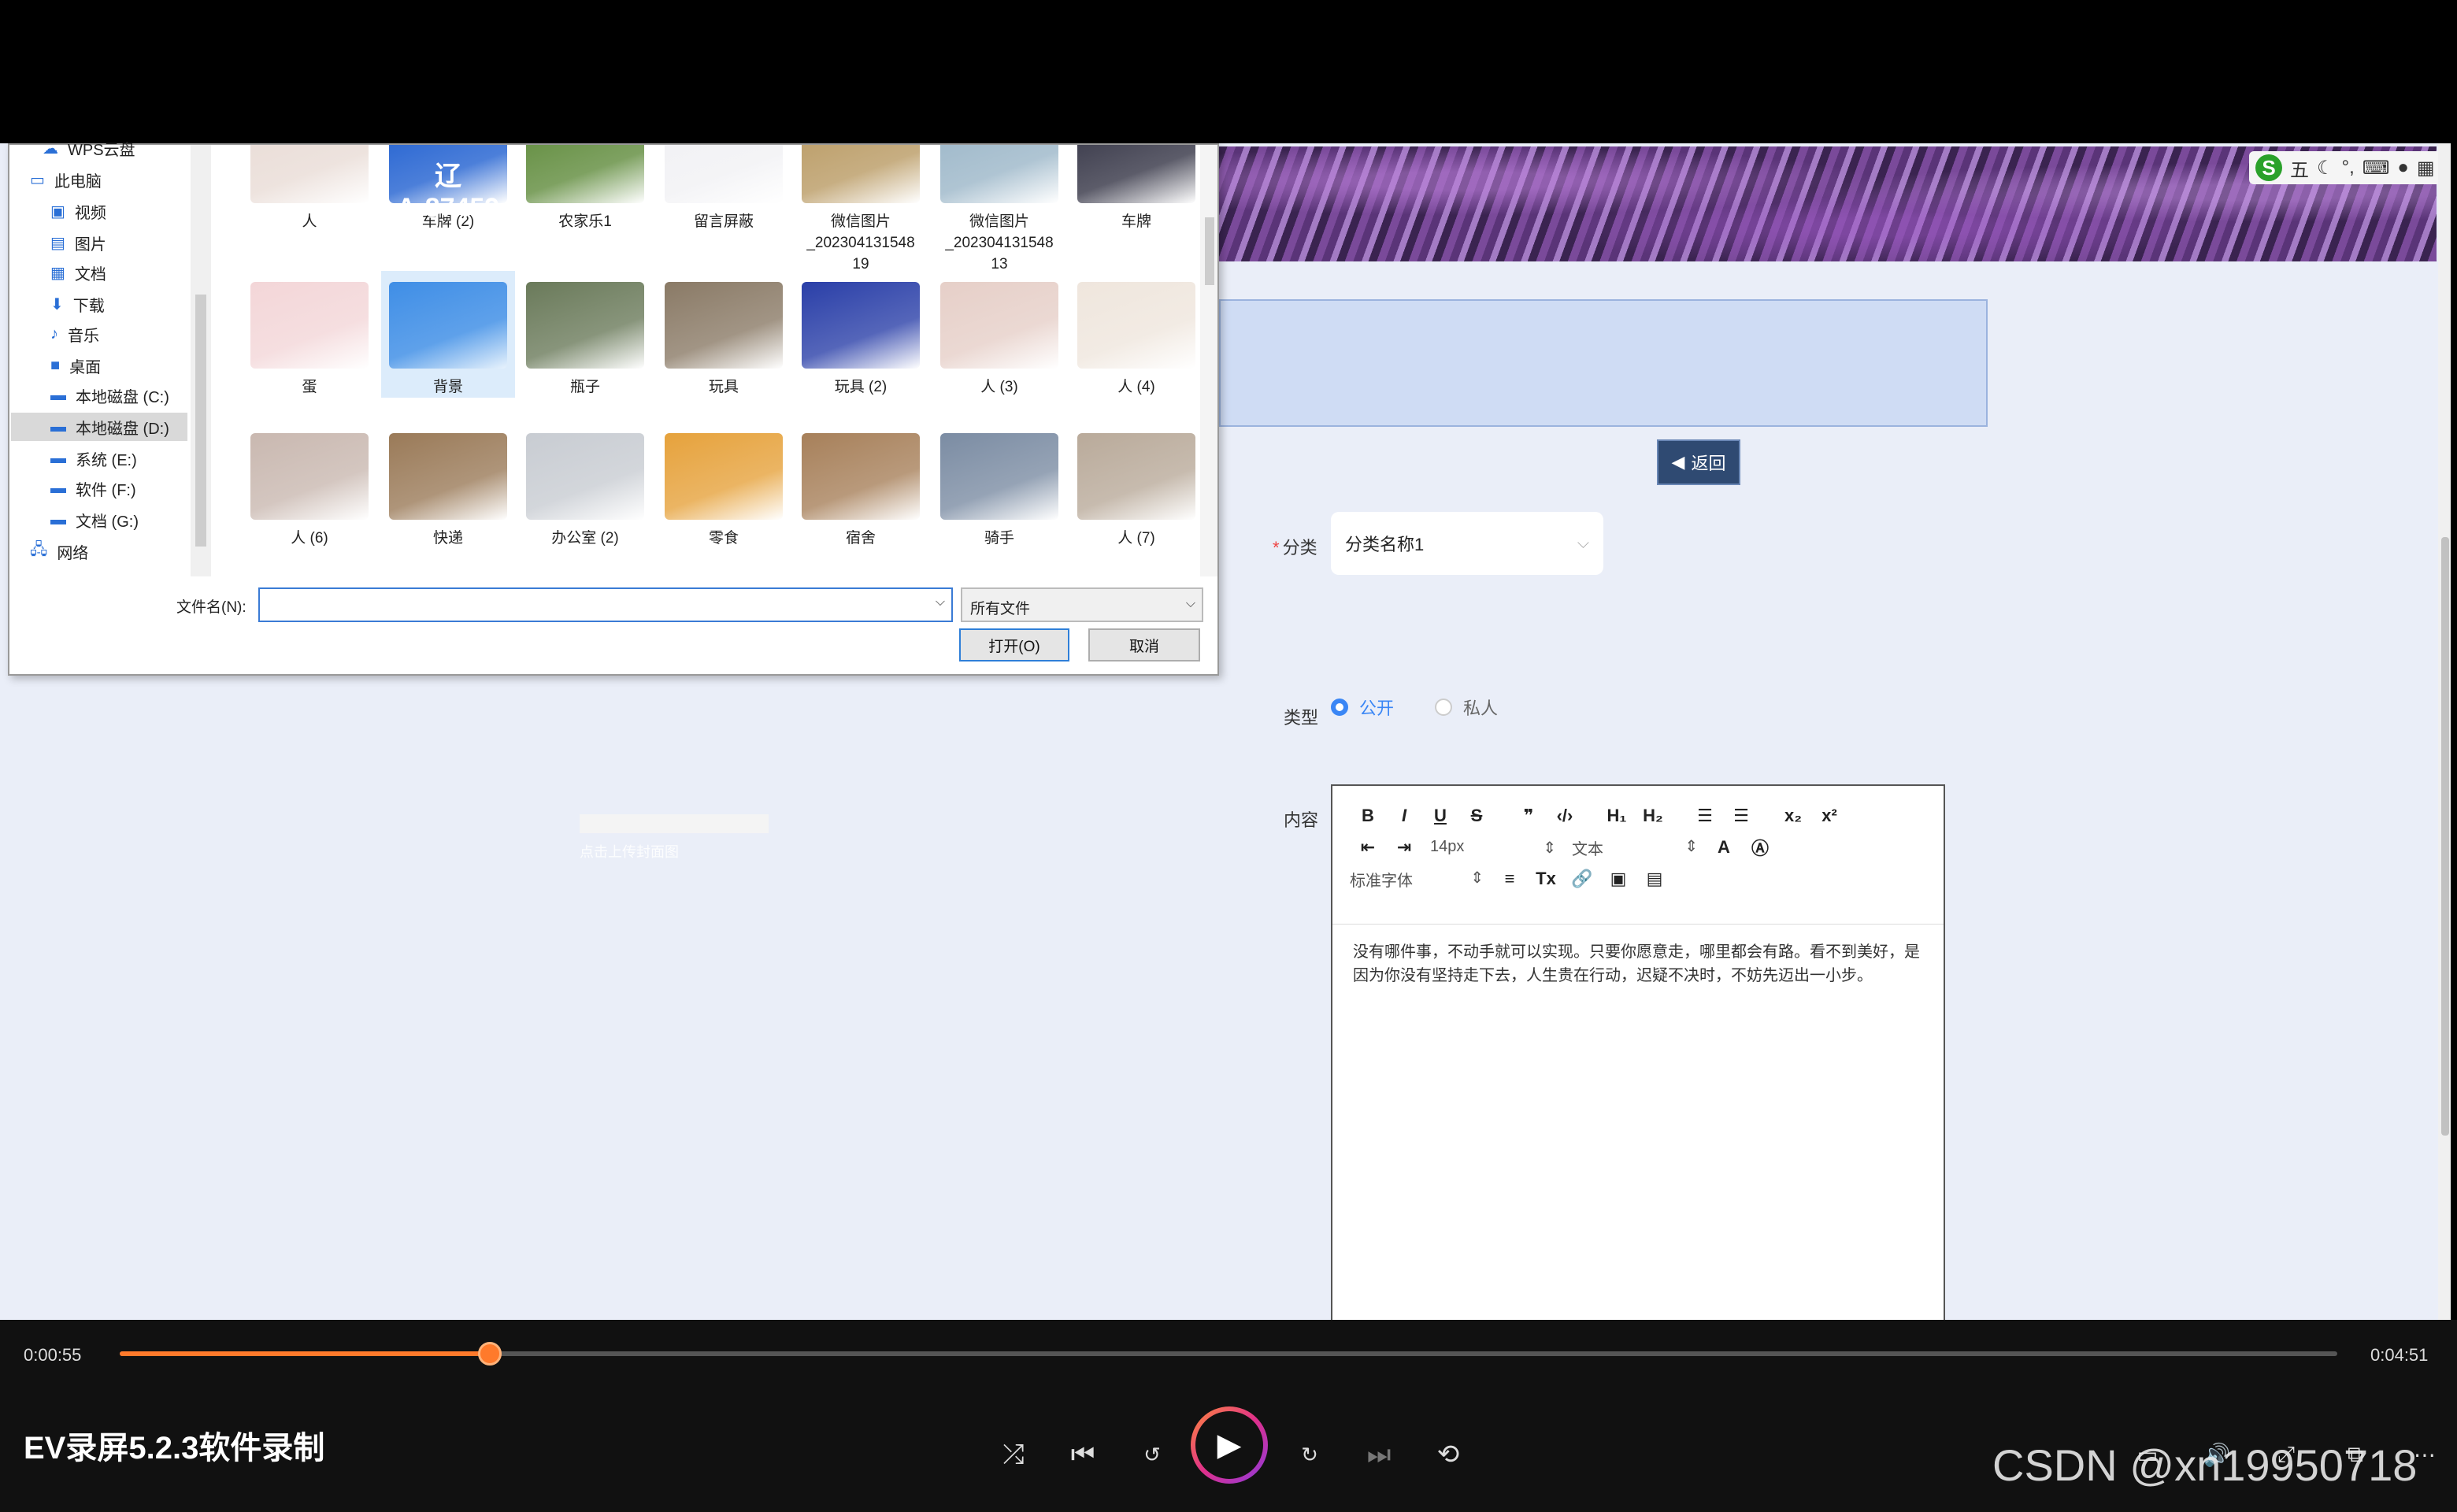 The image size is (2457, 1512). What do you see at coordinates (2325, 168) in the screenshot?
I see `moon-icon: ☾` at bounding box center [2325, 168].